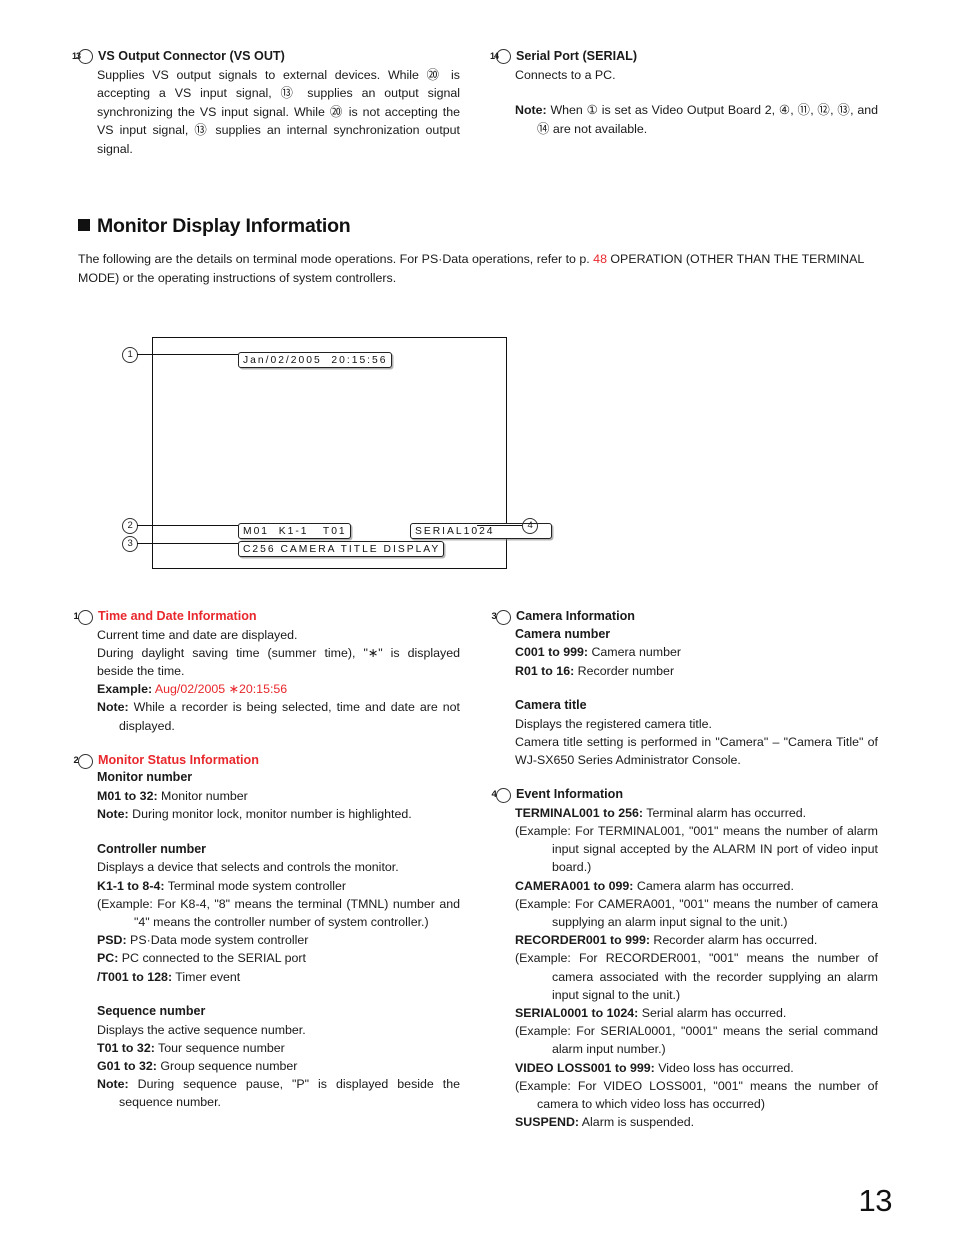 The width and height of the screenshot is (954, 1237). Describe the element at coordinates (547, 1122) in the screenshot. I see `event-suspend-label: SUSPEND:` at that location.